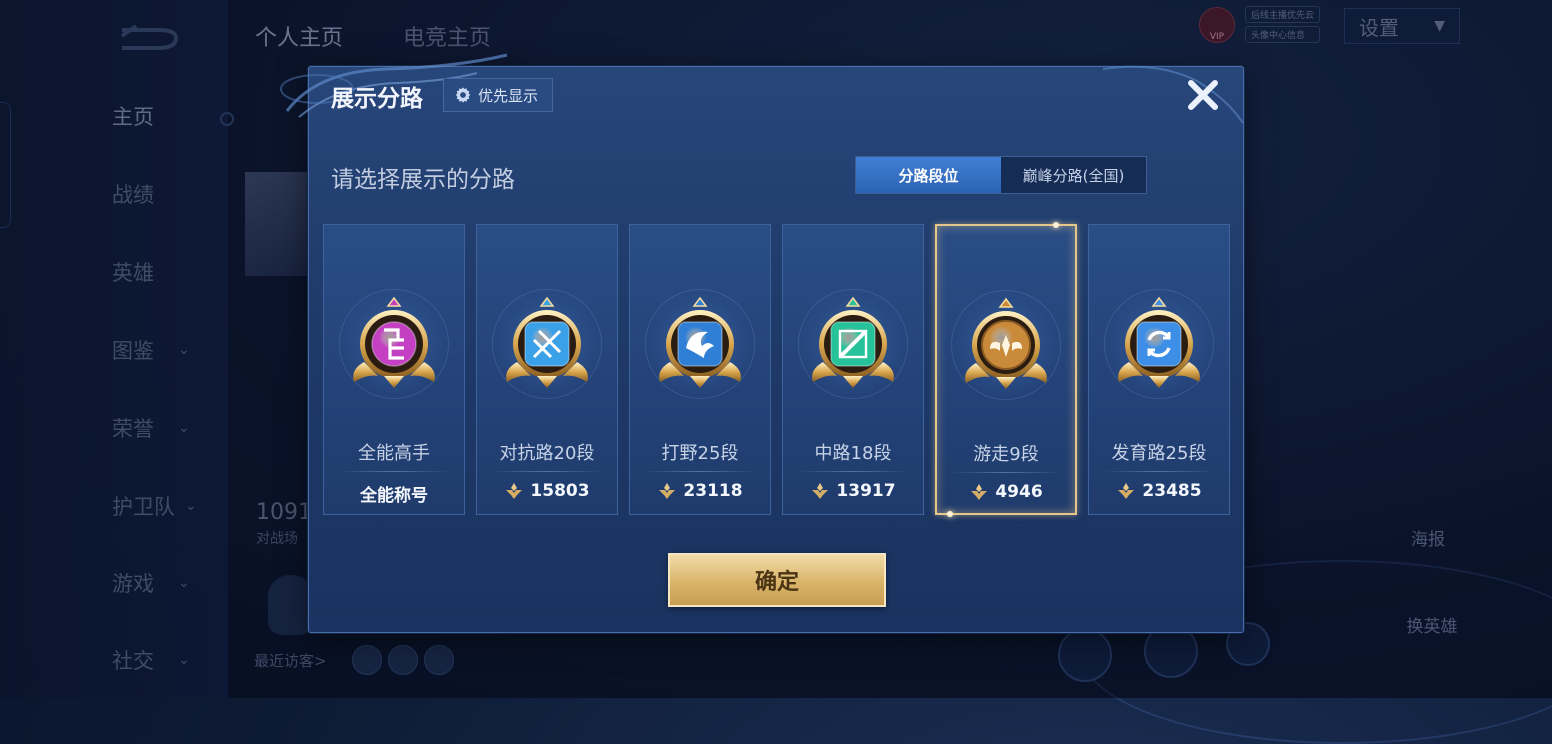 The width and height of the screenshot is (1552, 744). I want to click on lane-score: 13917, so click(853, 491).